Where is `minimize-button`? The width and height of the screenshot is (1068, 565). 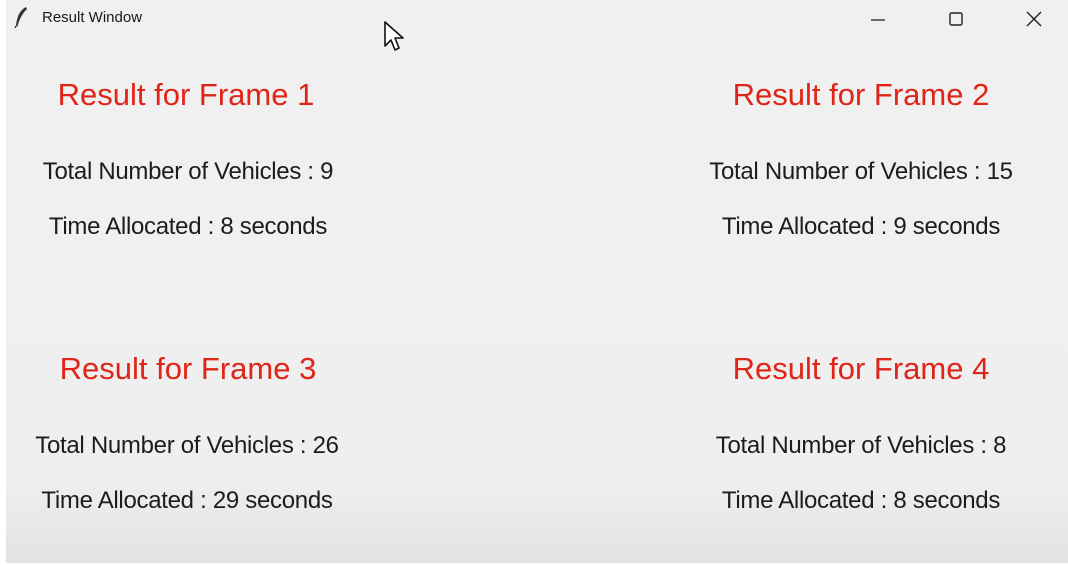 minimize-button is located at coordinates (878, 19).